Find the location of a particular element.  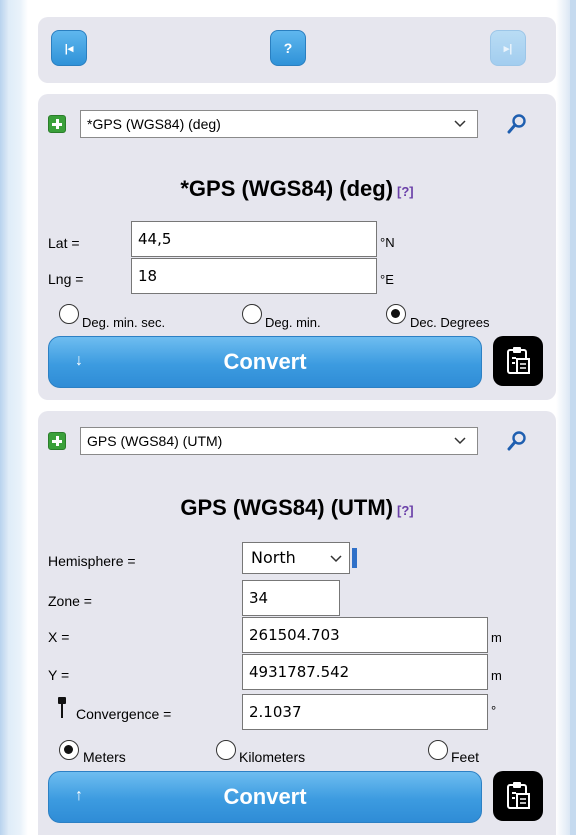

target-title-text: GPS (WGS84) (UTM) is located at coordinates (287, 507).